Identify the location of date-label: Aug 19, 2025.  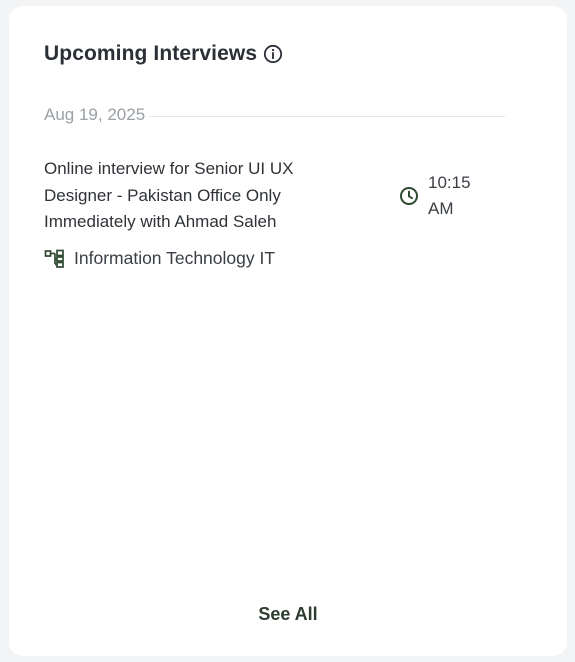
(95, 114).